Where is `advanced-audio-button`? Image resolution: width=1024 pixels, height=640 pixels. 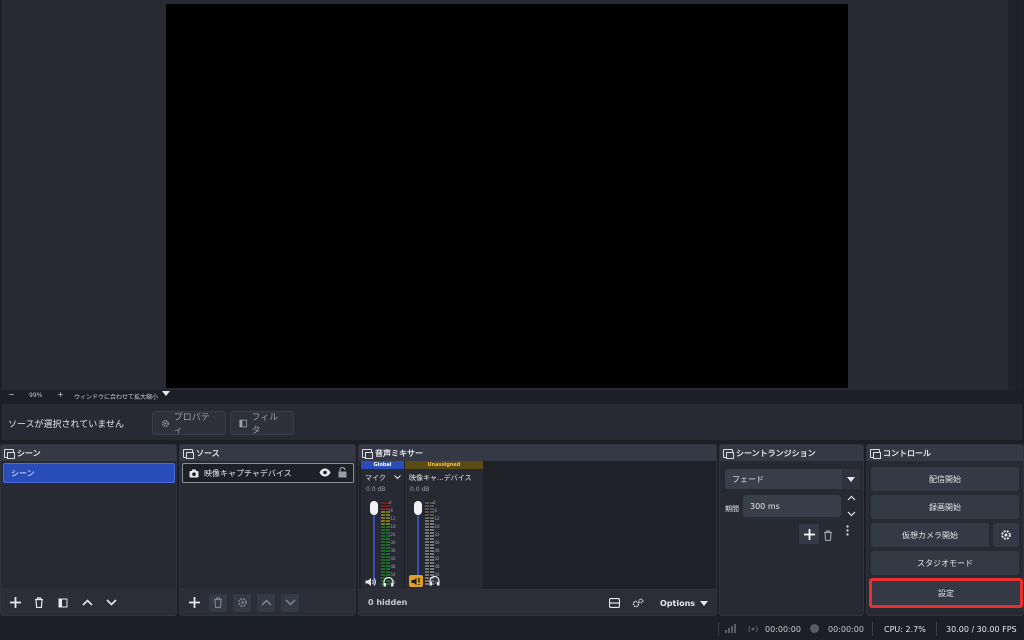 advanced-audio-button is located at coordinates (638, 603).